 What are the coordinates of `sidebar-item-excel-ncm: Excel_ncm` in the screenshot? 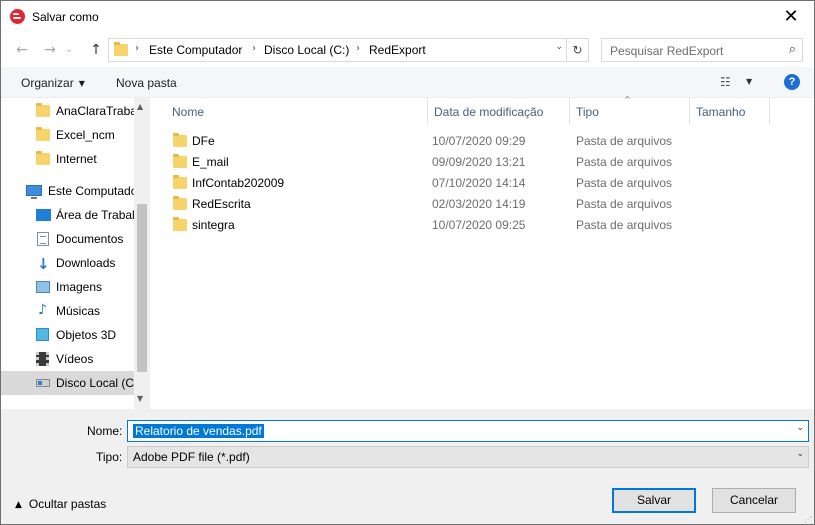 It's located at (67, 135).